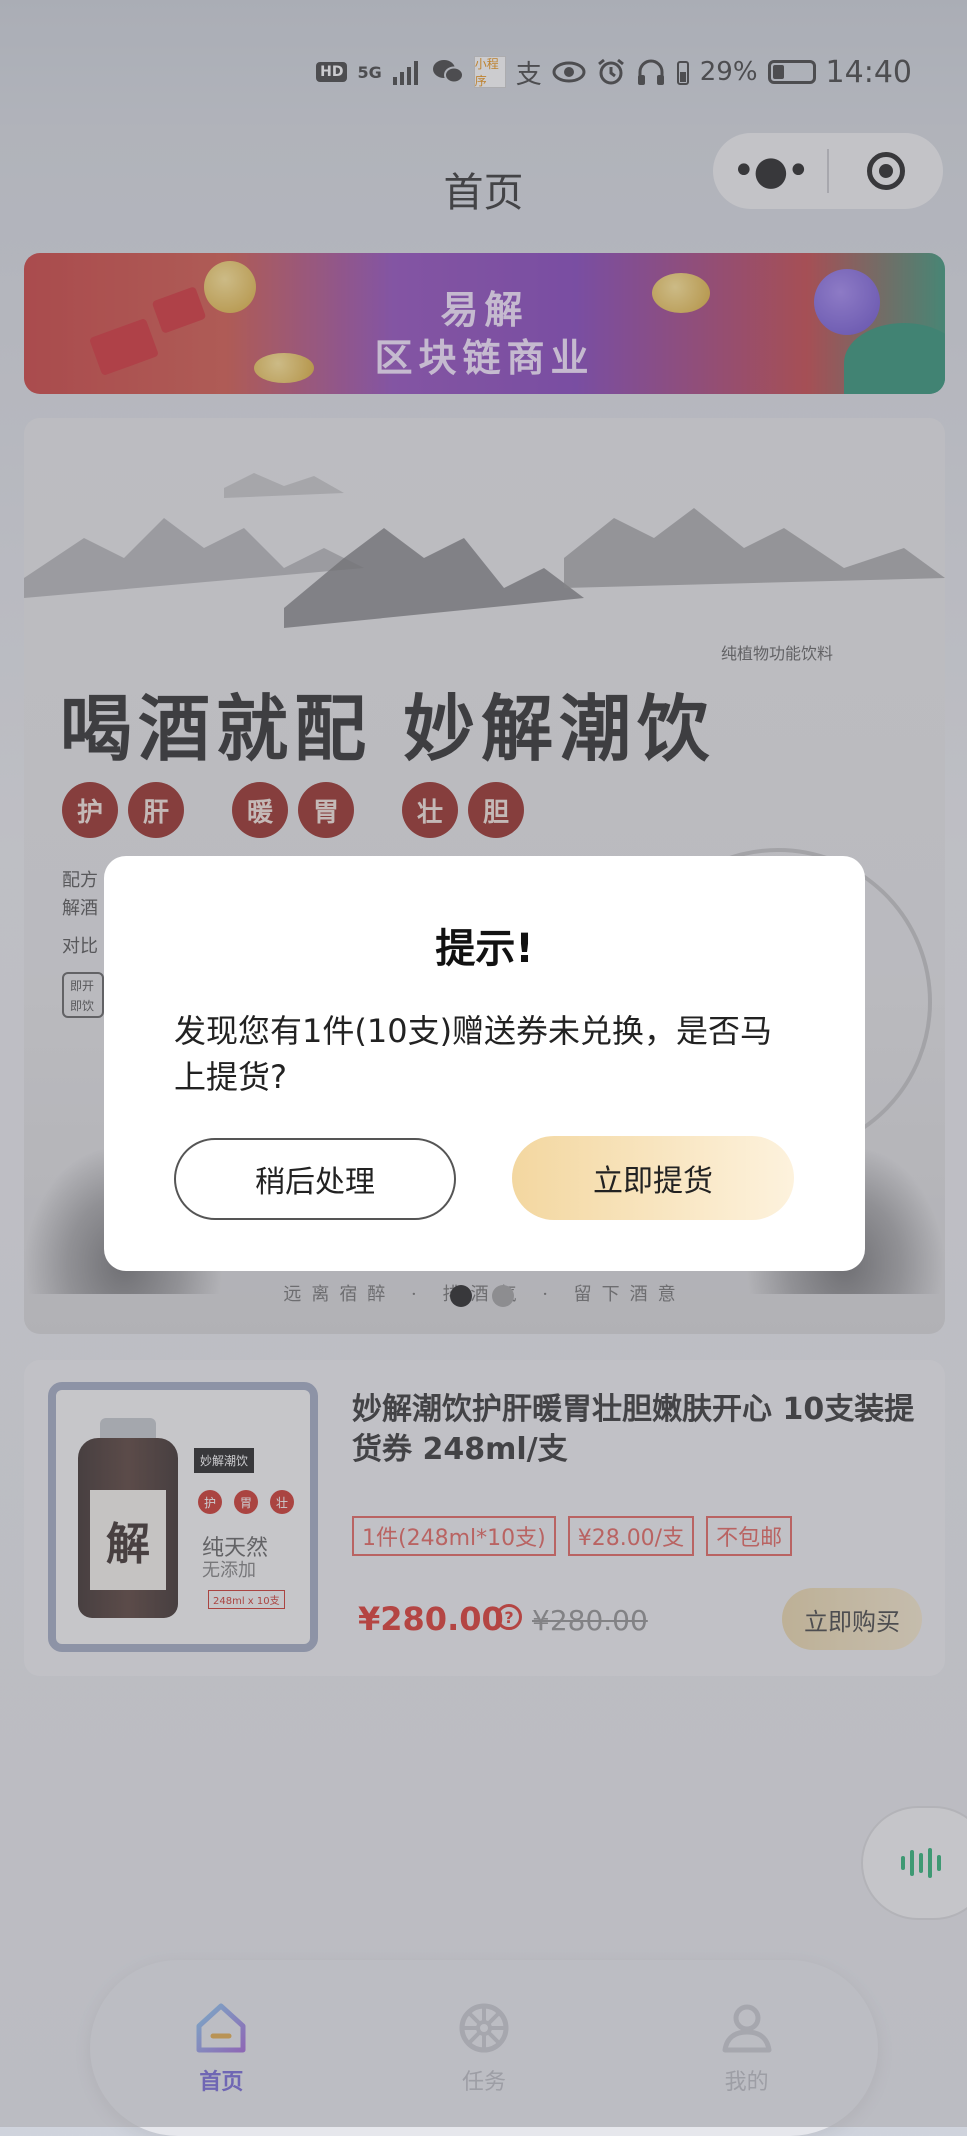 The image size is (967, 2136). I want to click on dialog-message: 发现您有1件(10支)赠送券未兑换，是否马上提货?, so click(473, 1054).